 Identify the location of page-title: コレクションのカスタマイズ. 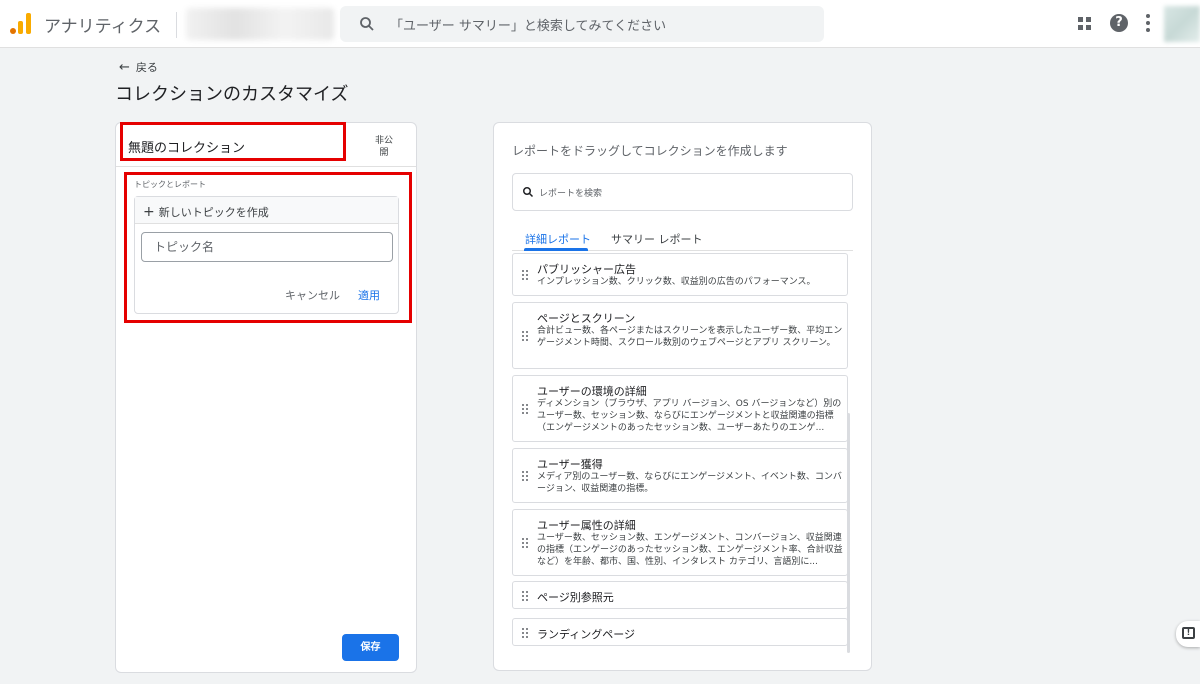
(232, 94).